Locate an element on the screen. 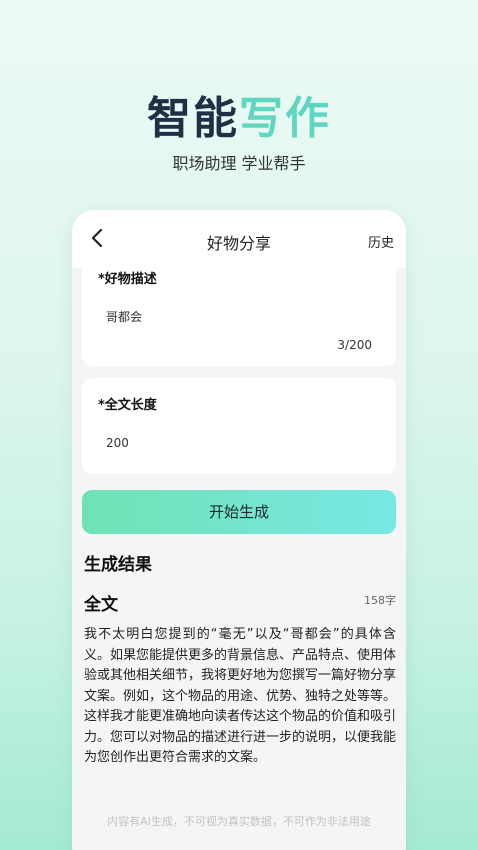 The image size is (478, 850). generate-button: 开始生成 is located at coordinates (239, 512).